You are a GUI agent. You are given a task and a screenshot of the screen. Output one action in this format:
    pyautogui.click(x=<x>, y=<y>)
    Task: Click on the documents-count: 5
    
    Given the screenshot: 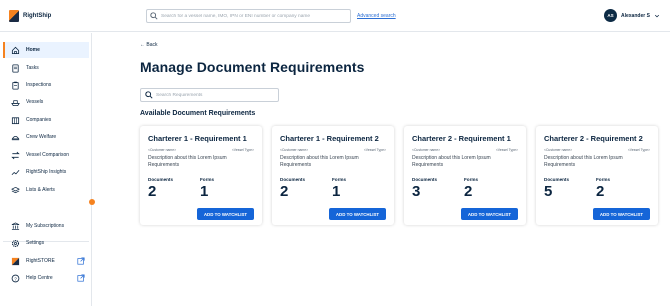 What is the action you would take?
    pyautogui.click(x=548, y=191)
    